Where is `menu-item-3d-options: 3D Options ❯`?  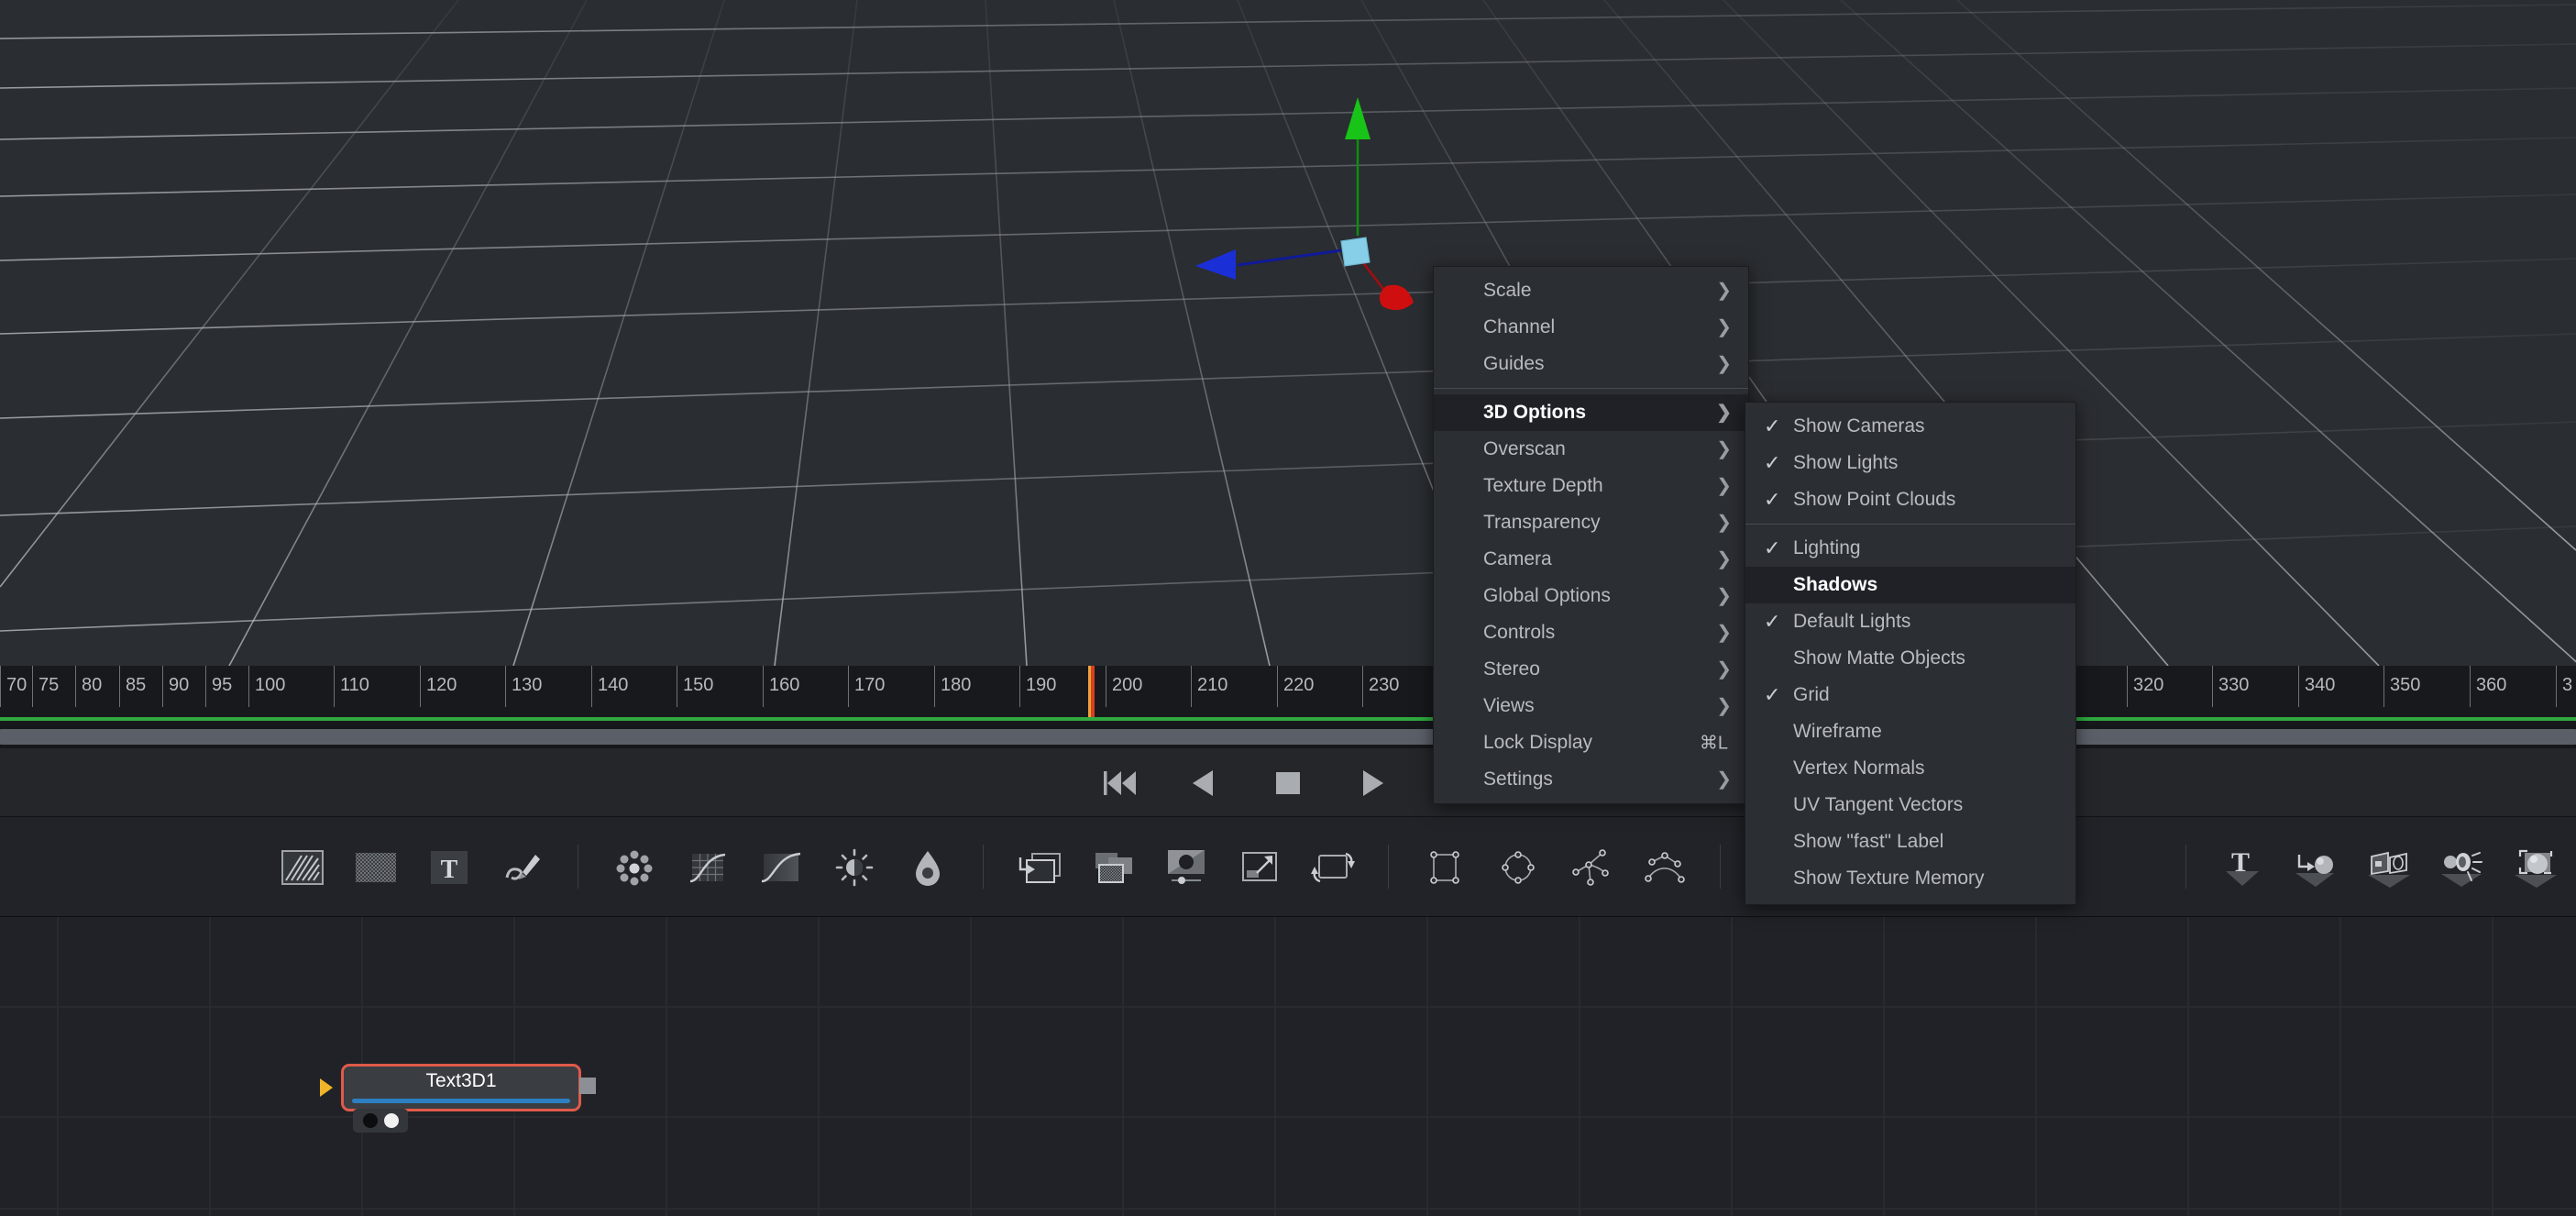 menu-item-3d-options: 3D Options ❯ is located at coordinates (1591, 412).